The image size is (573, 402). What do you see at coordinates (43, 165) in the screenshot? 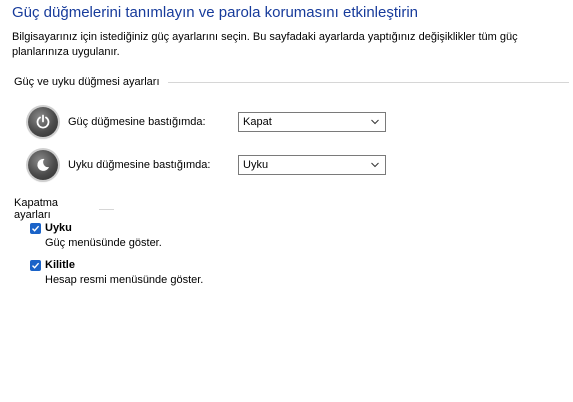
I see `sleep-button-icon` at bounding box center [43, 165].